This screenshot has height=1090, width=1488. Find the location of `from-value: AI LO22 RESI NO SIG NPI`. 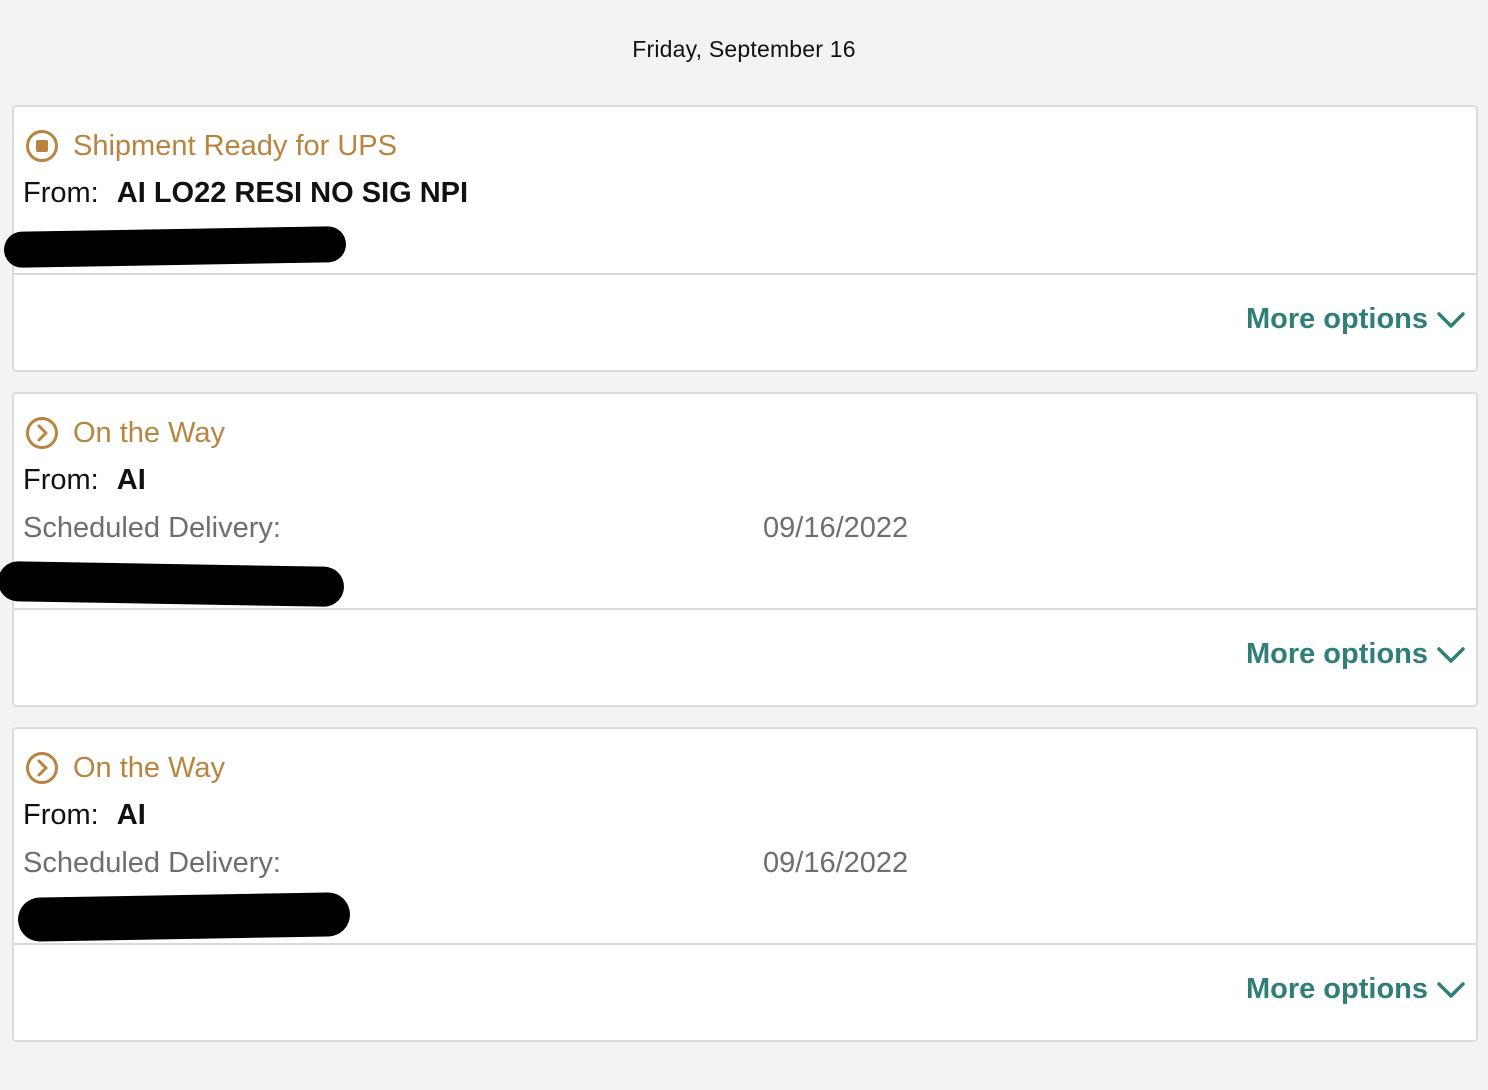

from-value: AI LO22 RESI NO SIG NPI is located at coordinates (292, 193).